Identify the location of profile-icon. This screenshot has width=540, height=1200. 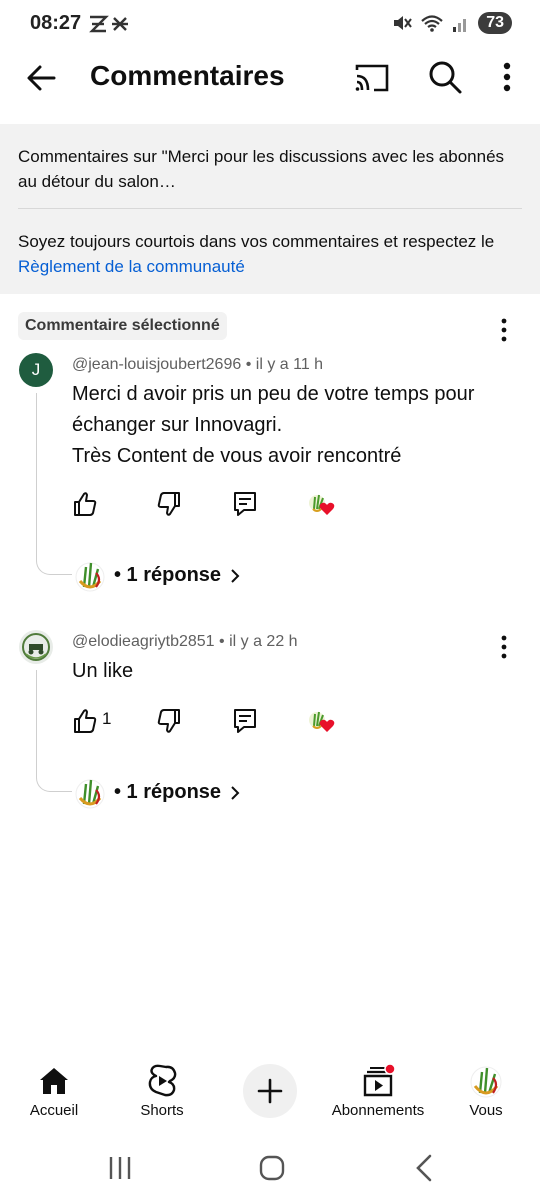
(486, 1082).